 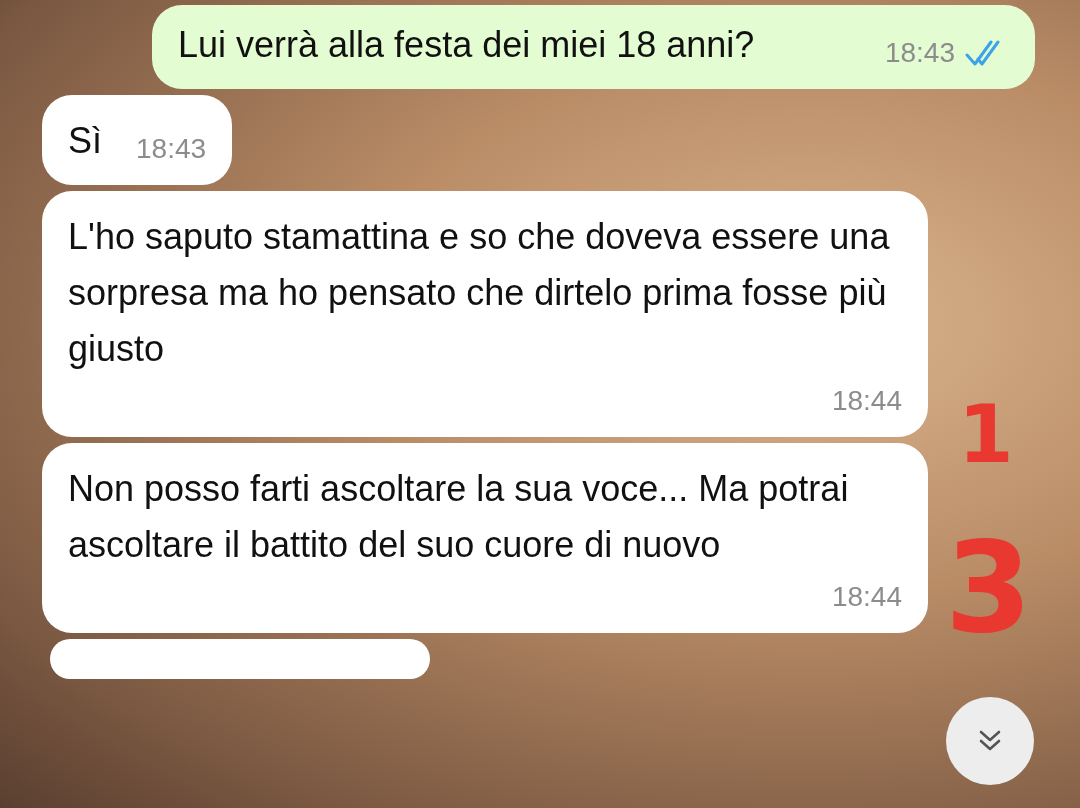 What do you see at coordinates (479, 293) in the screenshot?
I see `message-text: L'ho saputo stamattina e so che doveva essere una sorpresa ma ho pensato che dirtelo prima fosse più giusto` at bounding box center [479, 293].